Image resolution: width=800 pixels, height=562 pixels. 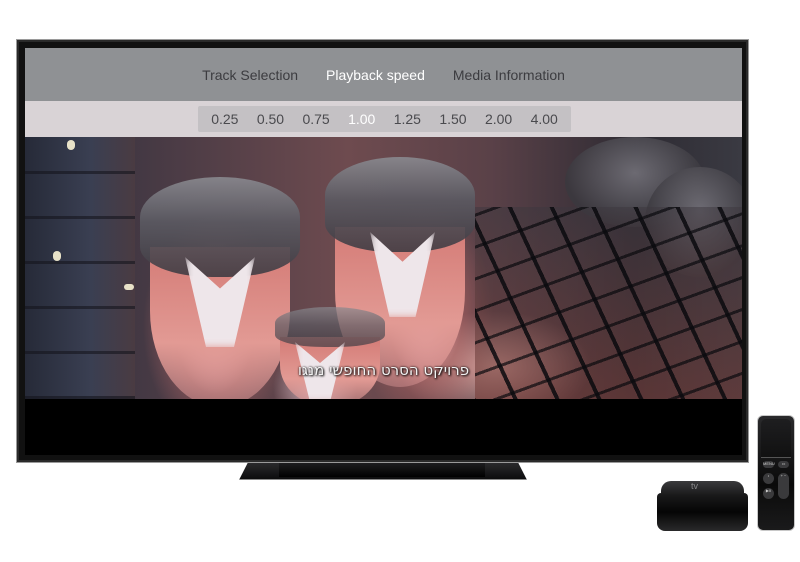 I want to click on remote-siri-button: •, so click(x=768, y=478).